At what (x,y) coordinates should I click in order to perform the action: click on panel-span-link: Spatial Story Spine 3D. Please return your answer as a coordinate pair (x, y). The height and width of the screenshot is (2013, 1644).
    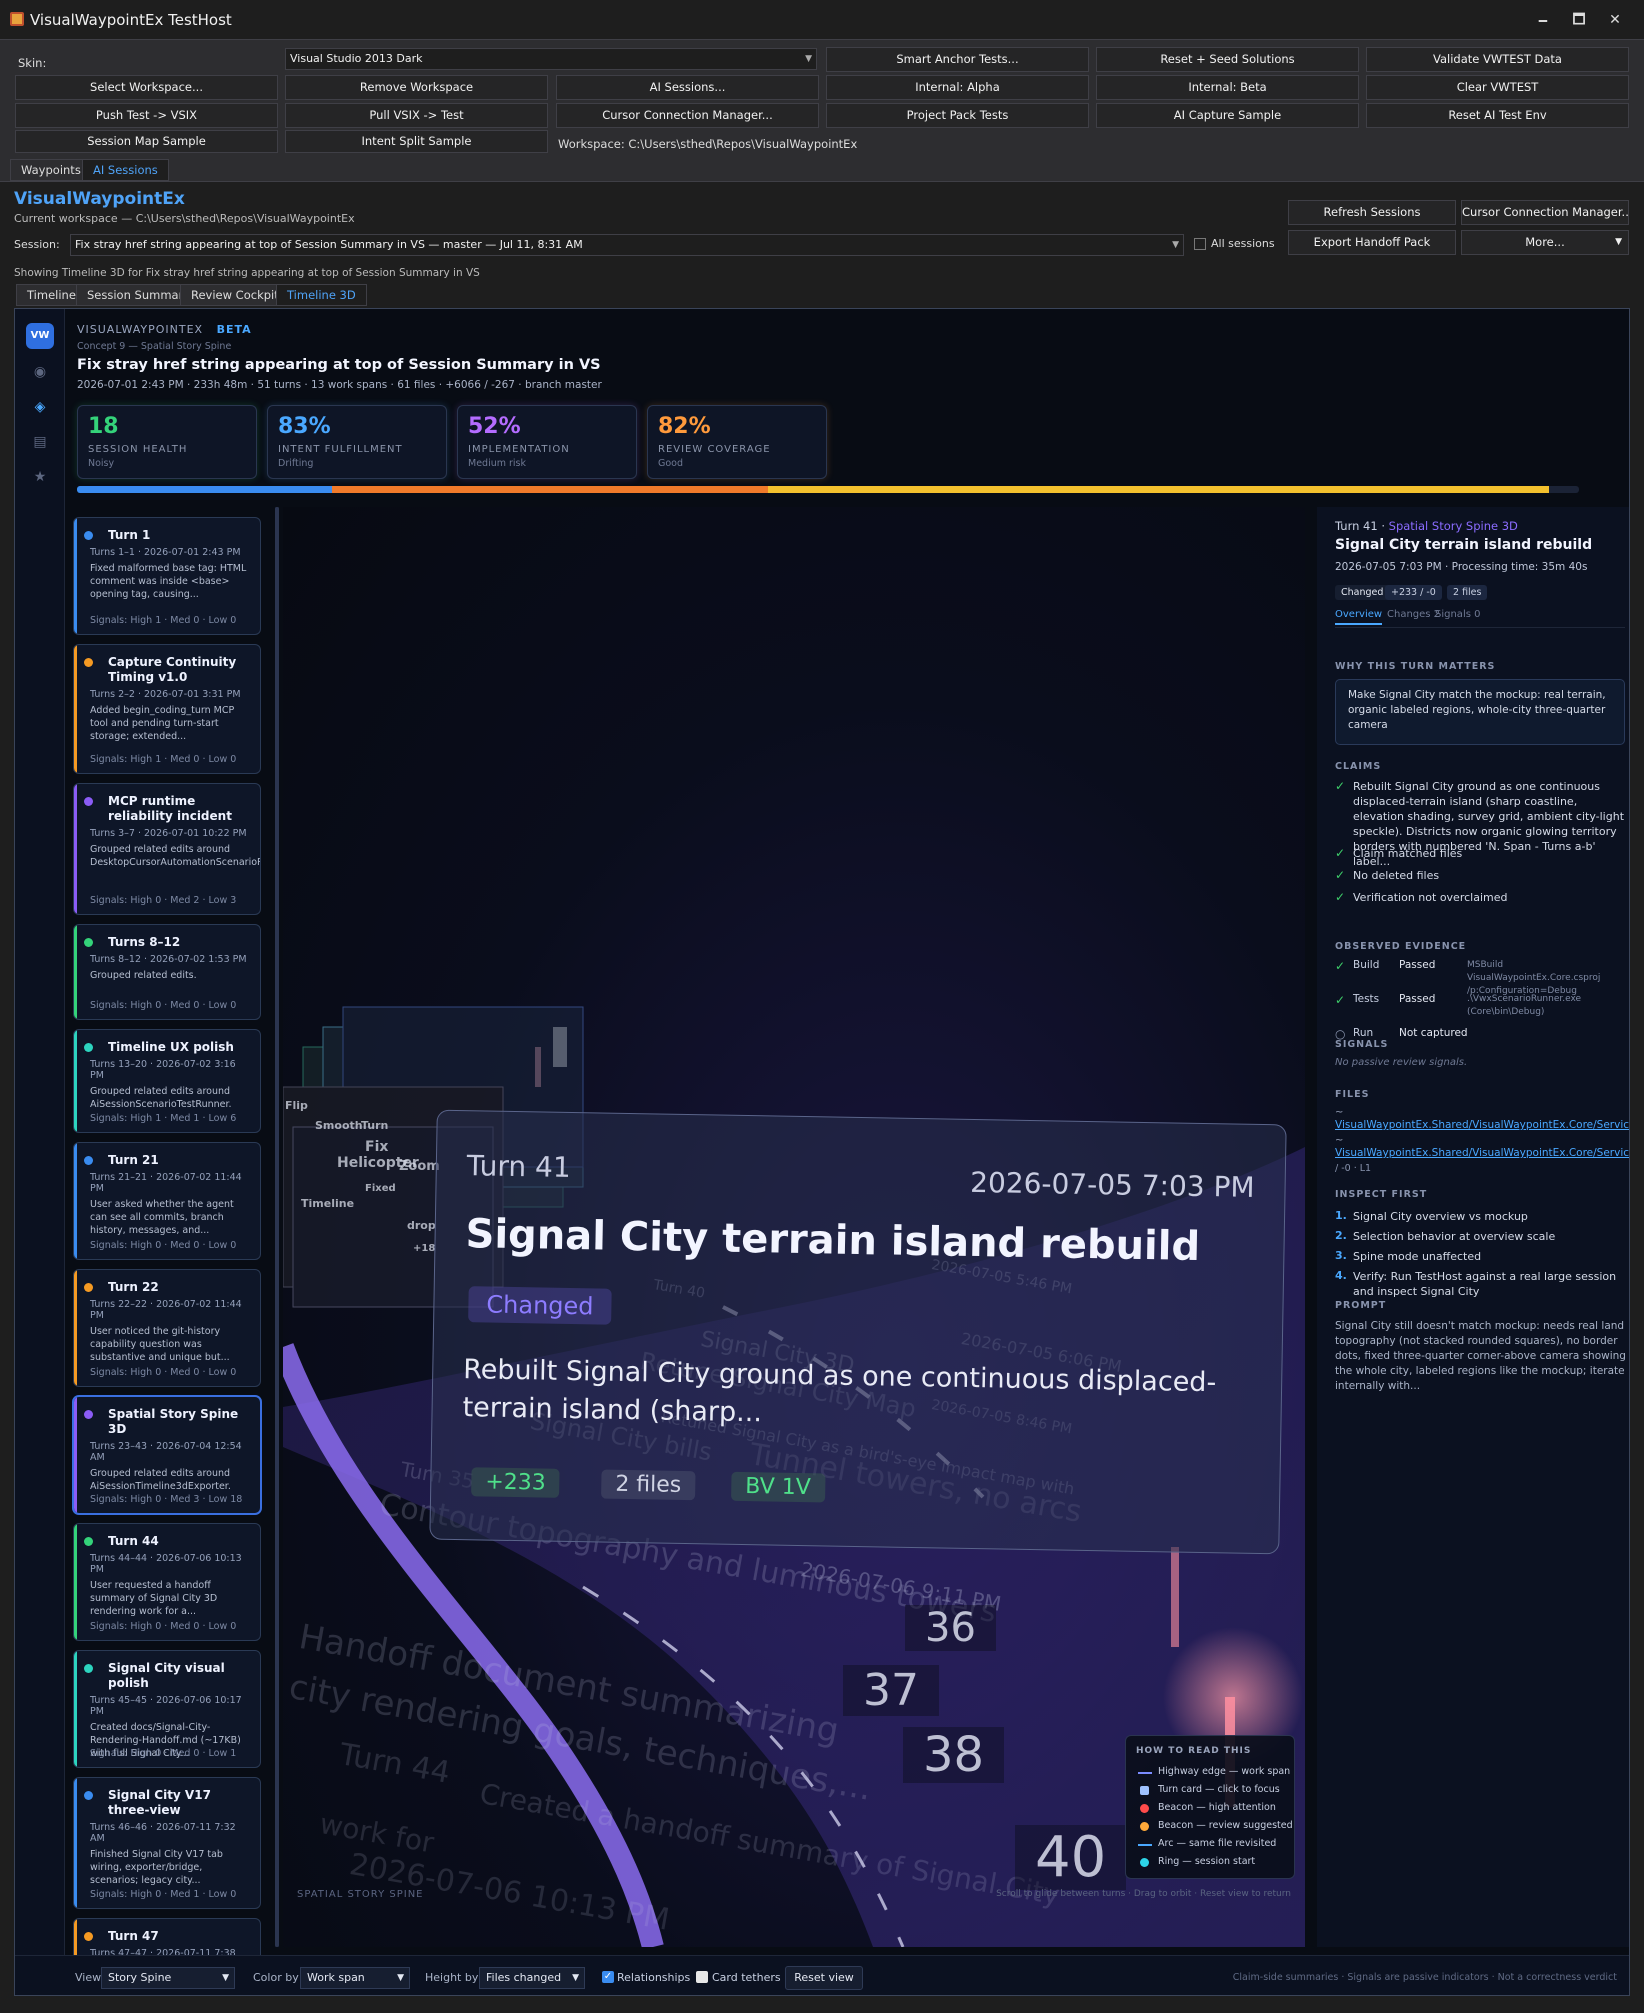
    Looking at the image, I should click on (1453, 526).